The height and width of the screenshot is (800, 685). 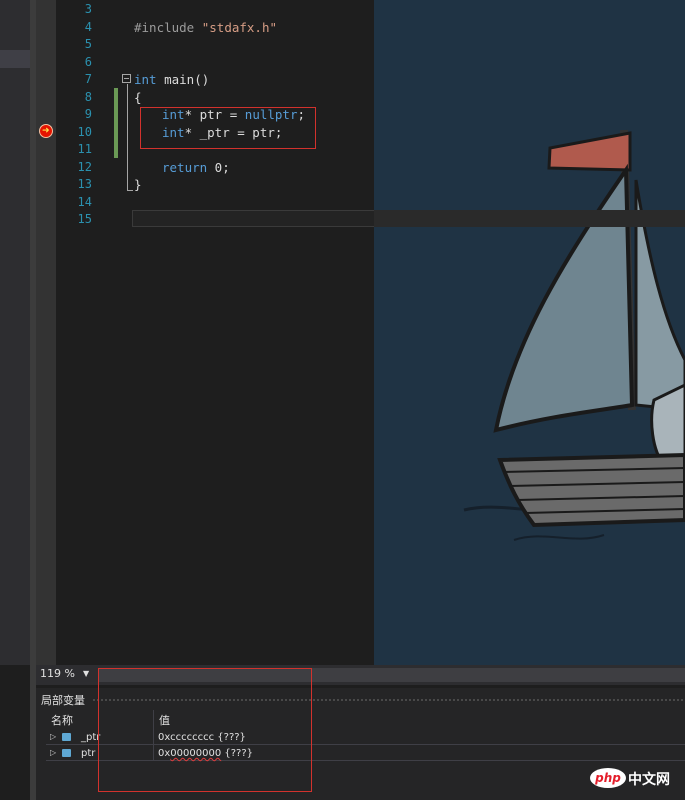 What do you see at coordinates (62, 720) in the screenshot?
I see `column-header-name: 名称` at bounding box center [62, 720].